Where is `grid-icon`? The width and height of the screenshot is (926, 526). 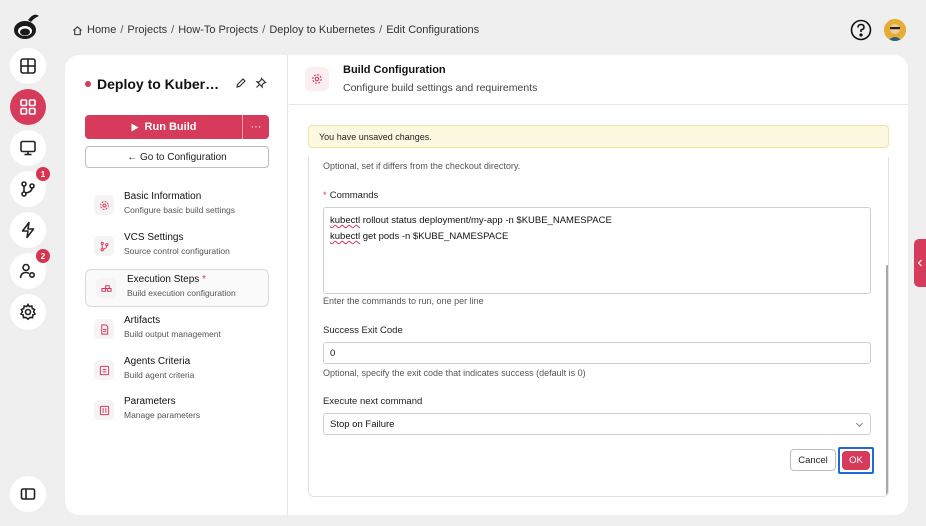
grid-icon is located at coordinates (28, 107).